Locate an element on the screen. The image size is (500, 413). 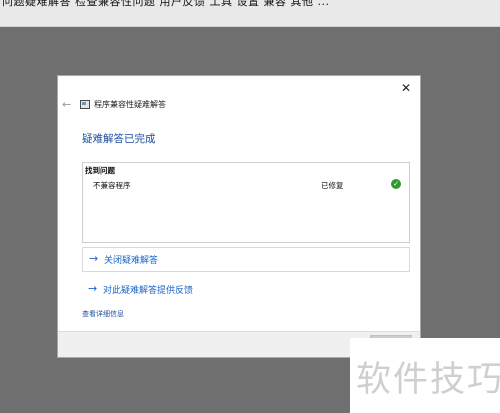
close-troubleshooter-option: → 关闭疑难解答 is located at coordinates (246, 259).